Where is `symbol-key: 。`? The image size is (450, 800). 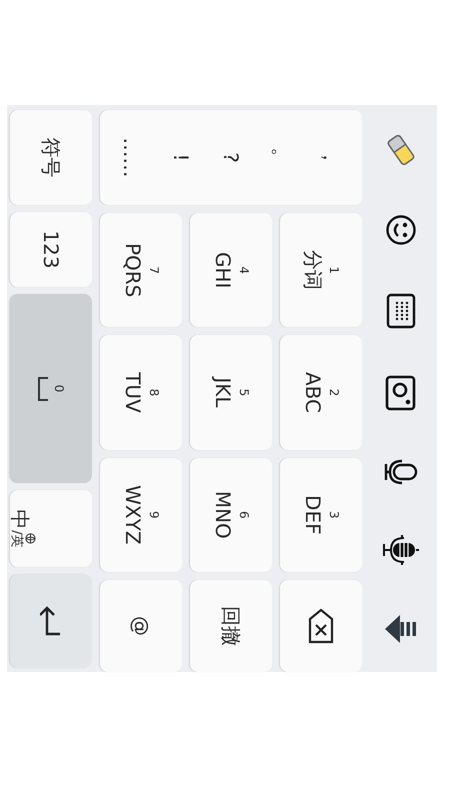
symbol-key: 。 is located at coordinates (281, 158).